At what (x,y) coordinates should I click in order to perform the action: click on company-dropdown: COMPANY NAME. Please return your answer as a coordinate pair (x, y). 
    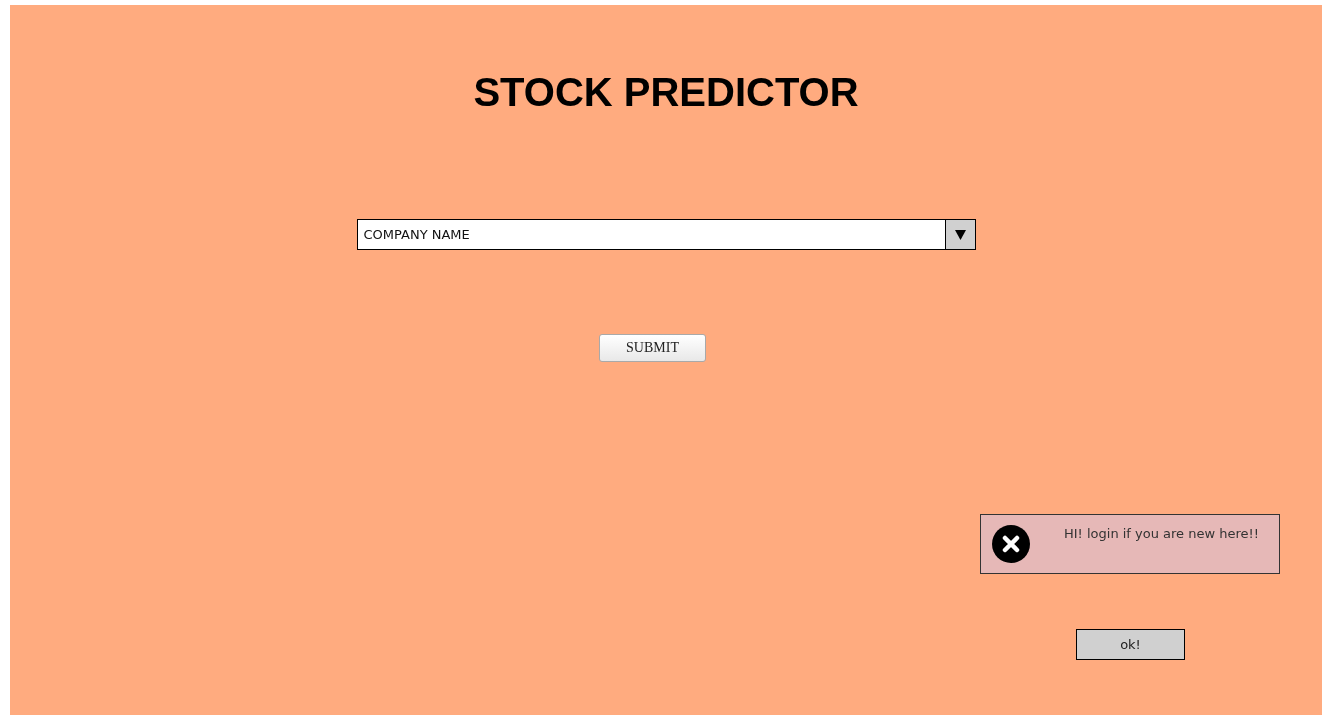
    Looking at the image, I should click on (666, 234).